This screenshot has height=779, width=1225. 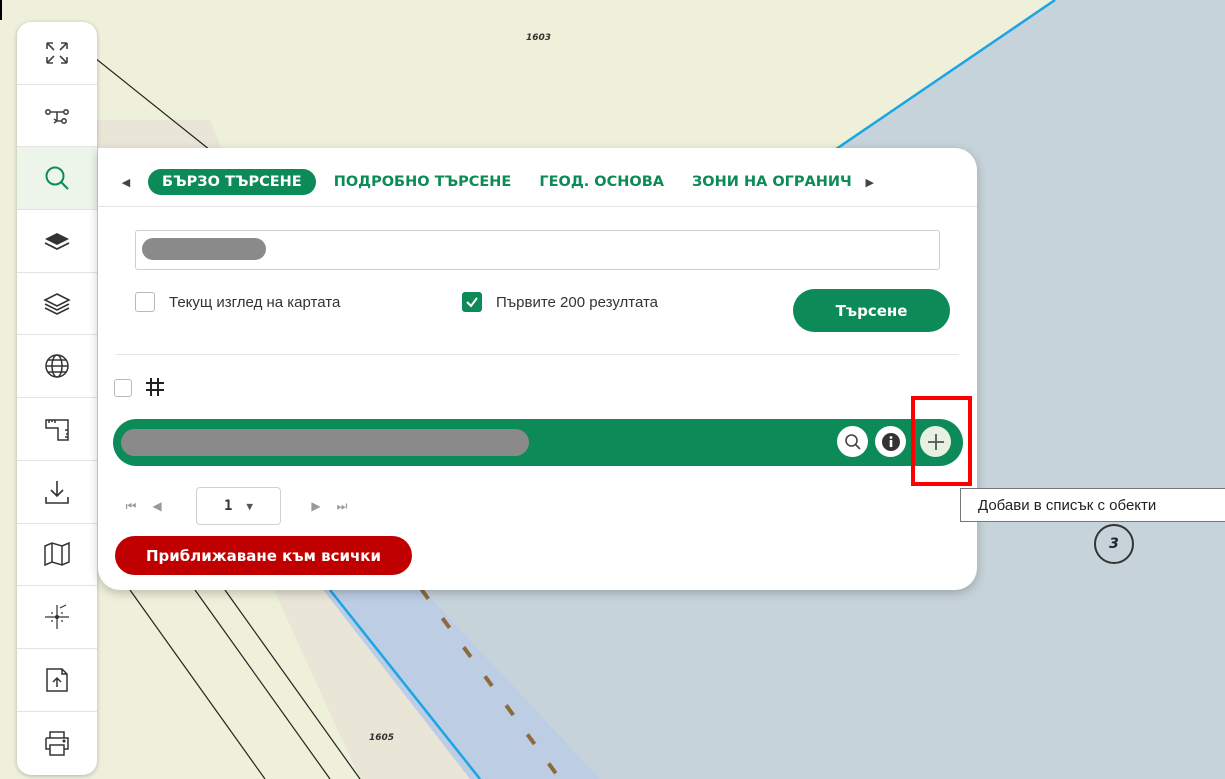 I want to click on info-icon, so click(x=890, y=441).